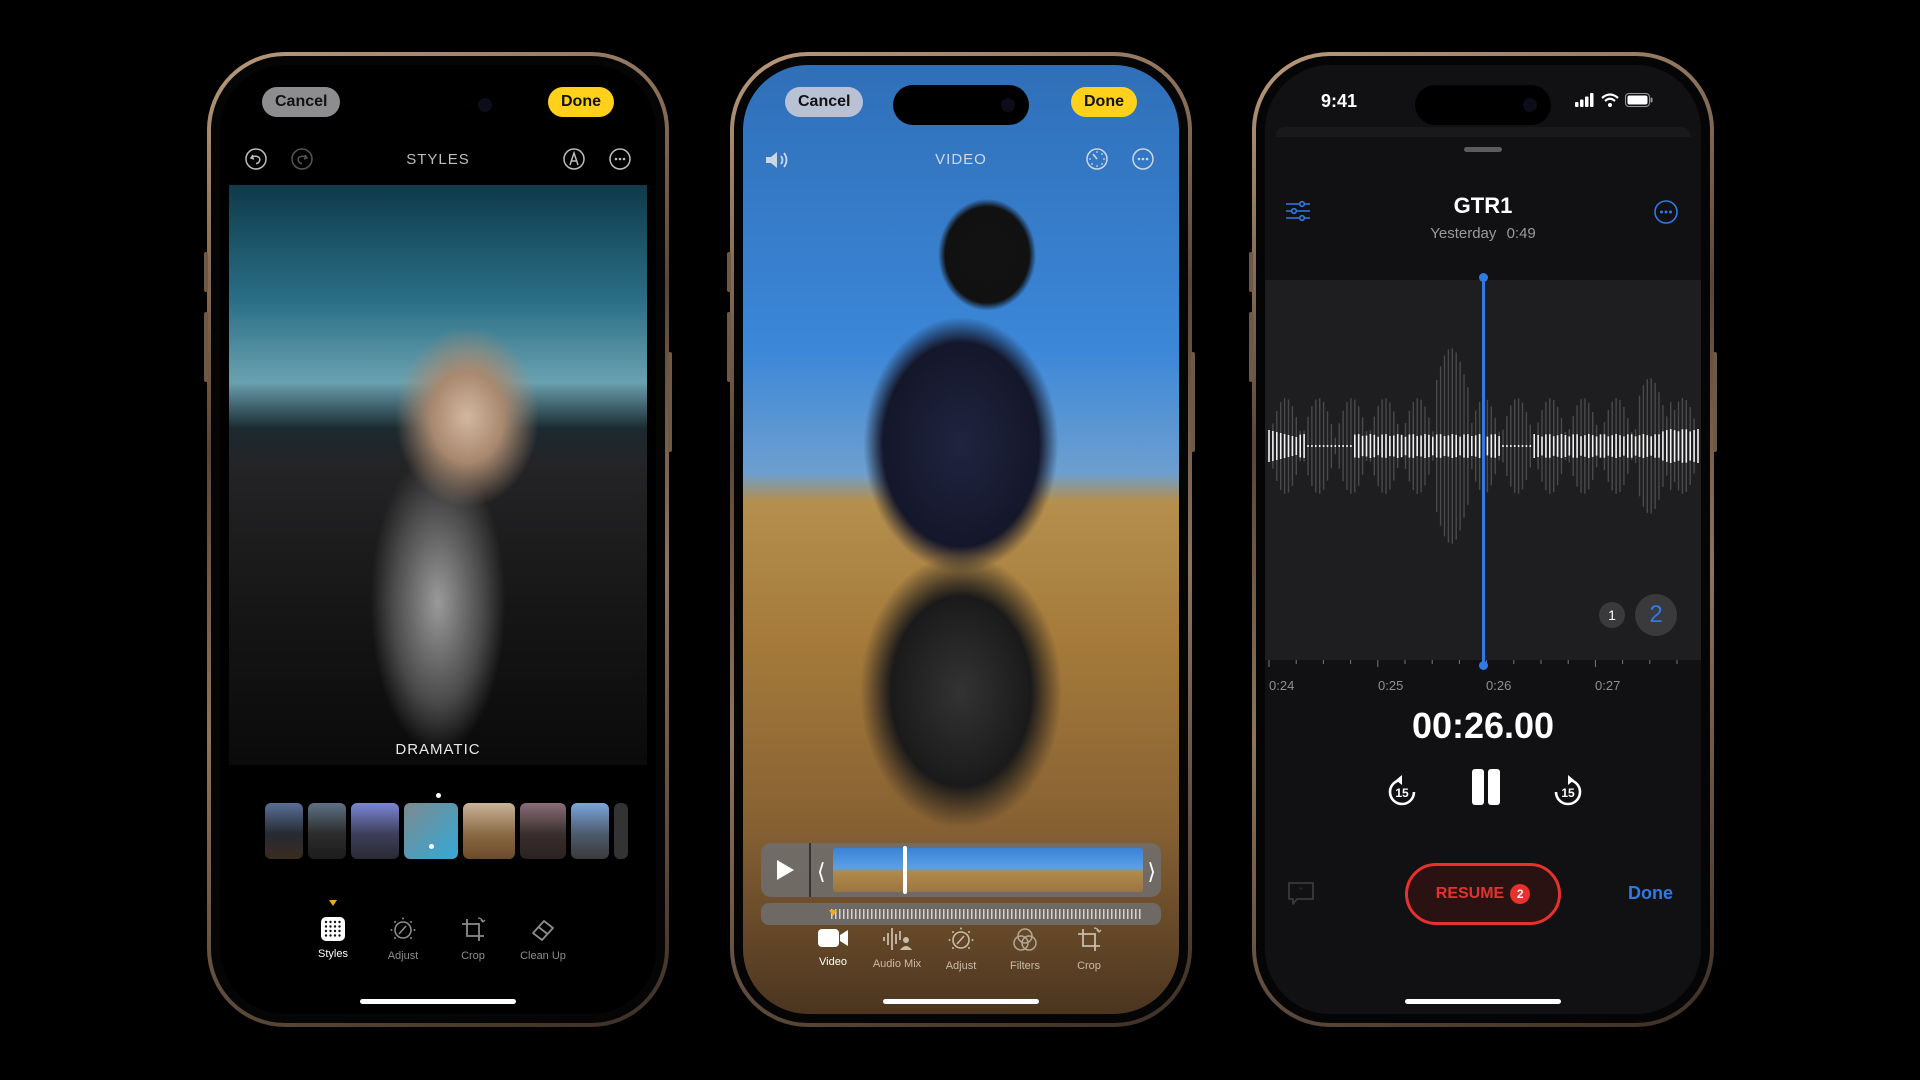 The image size is (1920, 1080). I want to click on resume-button: RESUME 2, so click(1483, 894).